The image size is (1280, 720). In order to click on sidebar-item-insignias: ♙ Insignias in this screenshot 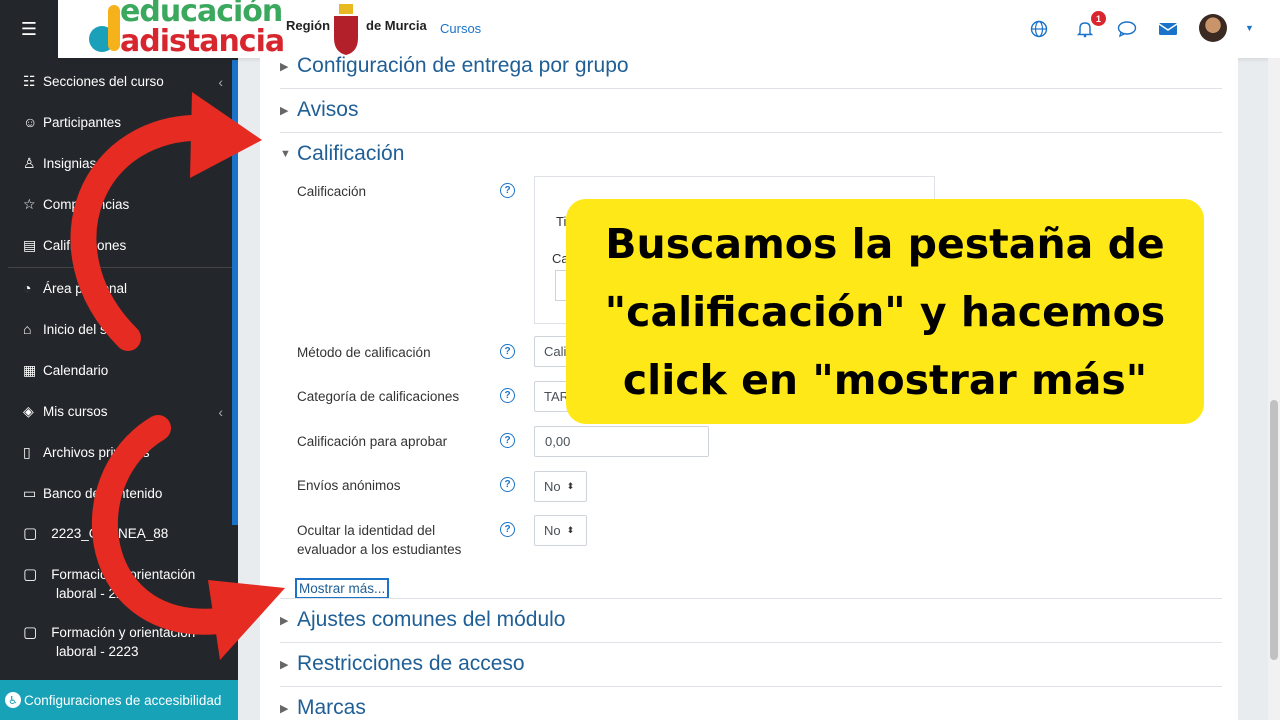, I will do `click(123, 163)`.